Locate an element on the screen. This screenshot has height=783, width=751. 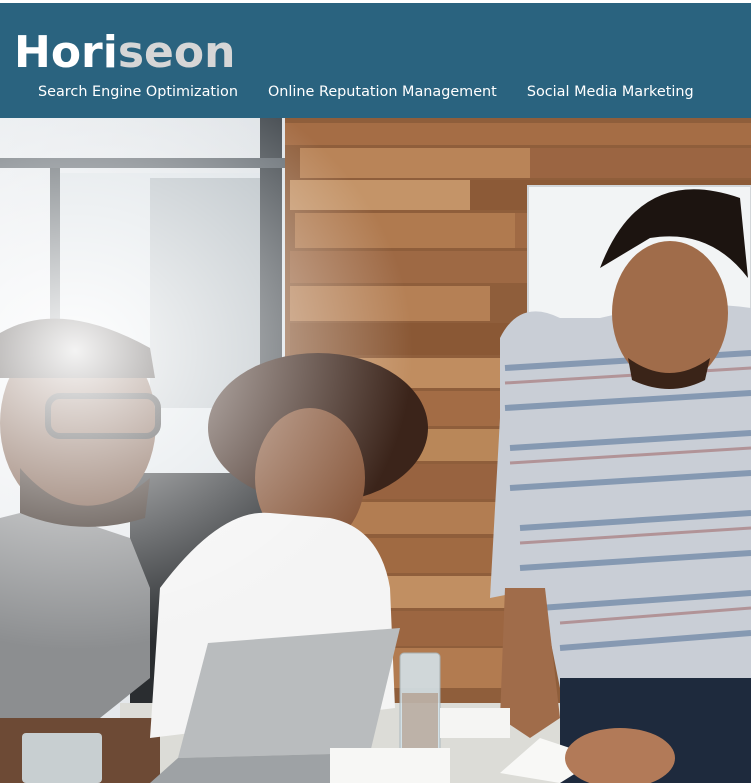
logo-text-accent: seon is located at coordinates (176, 52).